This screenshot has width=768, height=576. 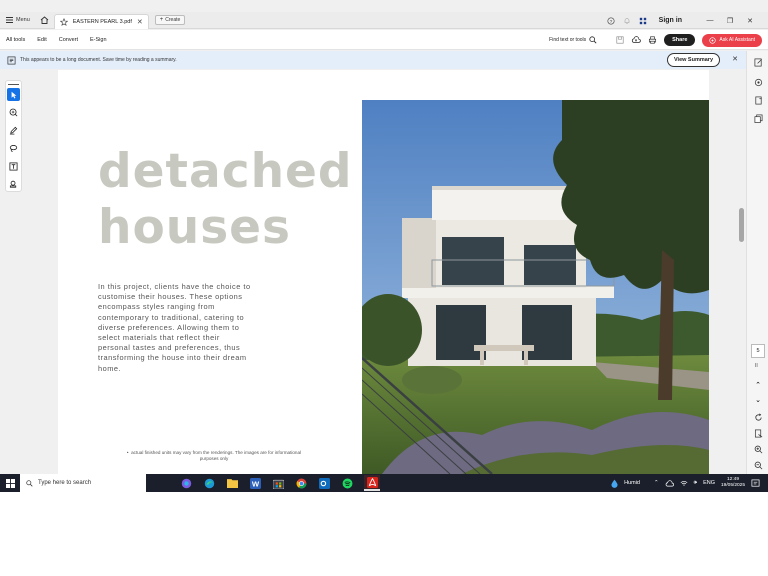 What do you see at coordinates (758, 351) in the screenshot?
I see `current-page-input: 5` at bounding box center [758, 351].